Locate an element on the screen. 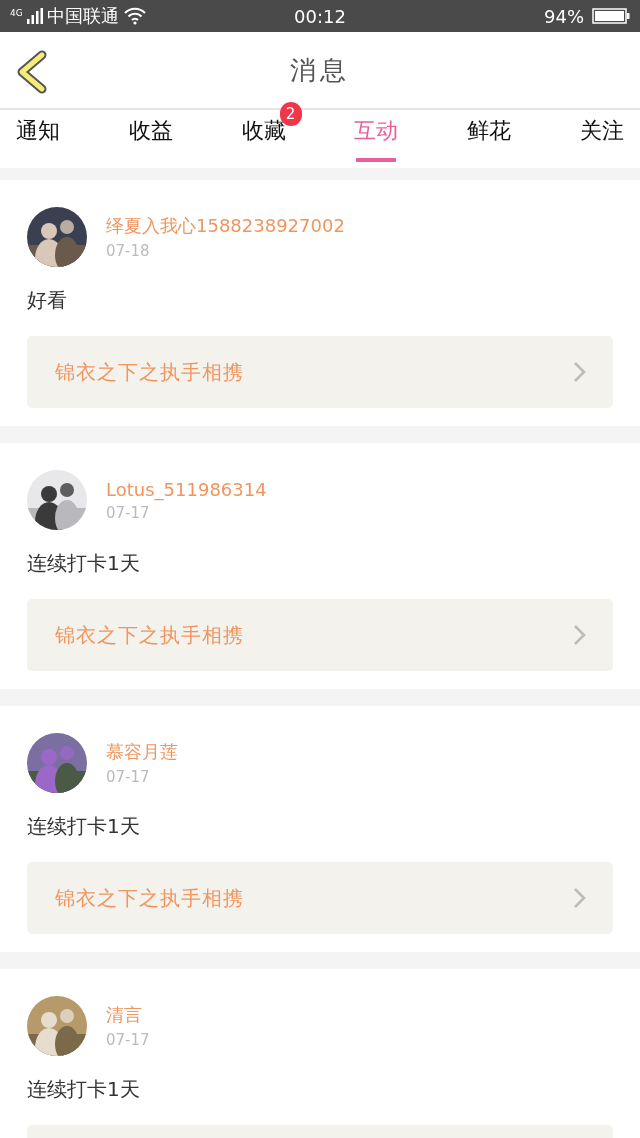 This screenshot has height=1138, width=640. tab: 互动 is located at coordinates (376, 139).